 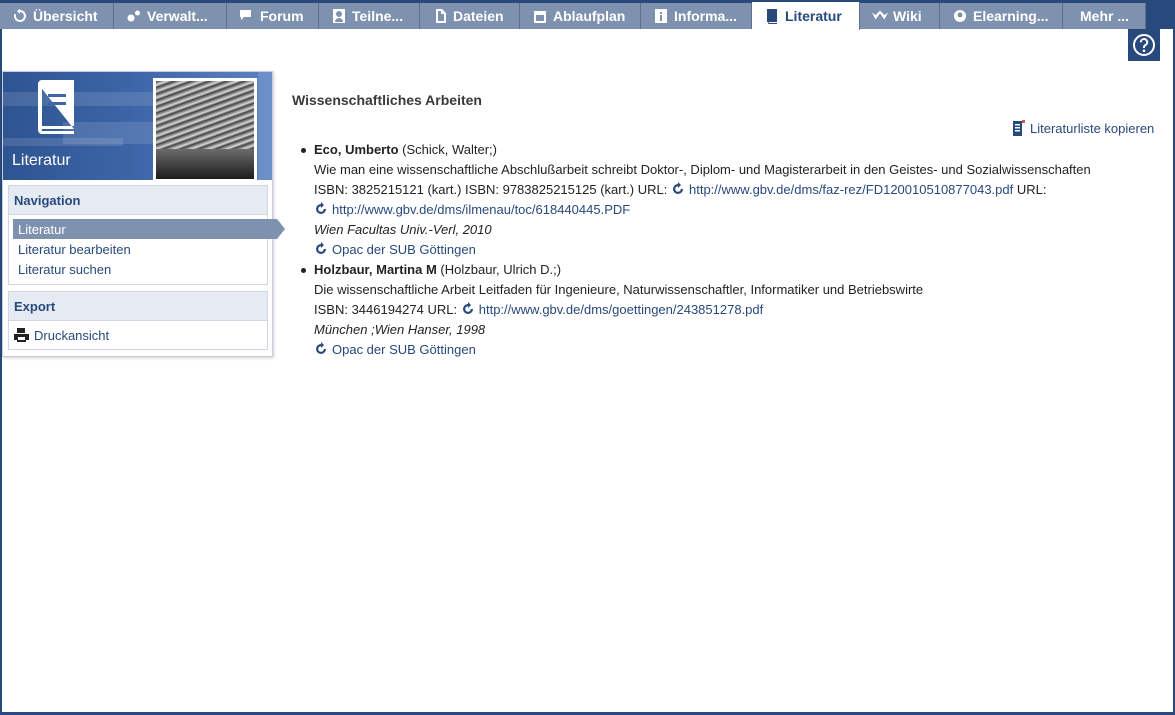 I want to click on entry-publisher: Wien Facultas Univ.-Verl, 2010, so click(x=403, y=229).